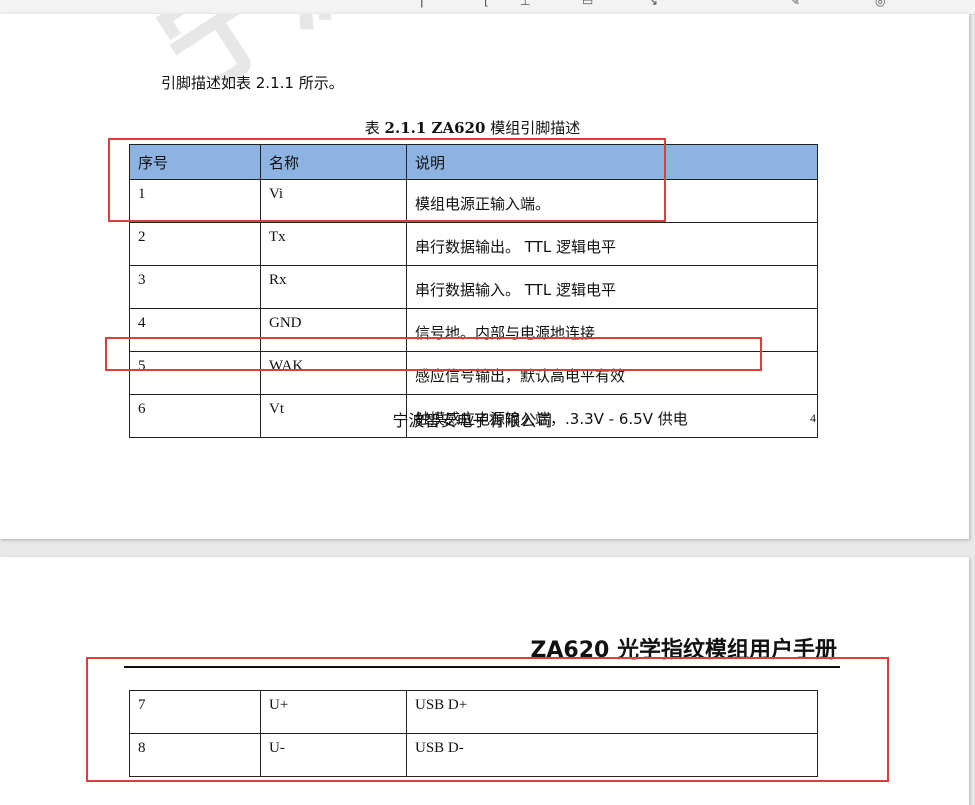 This screenshot has width=975, height=805. I want to click on footer-company: 宁波智安电子有限公司, so click(472, 420).